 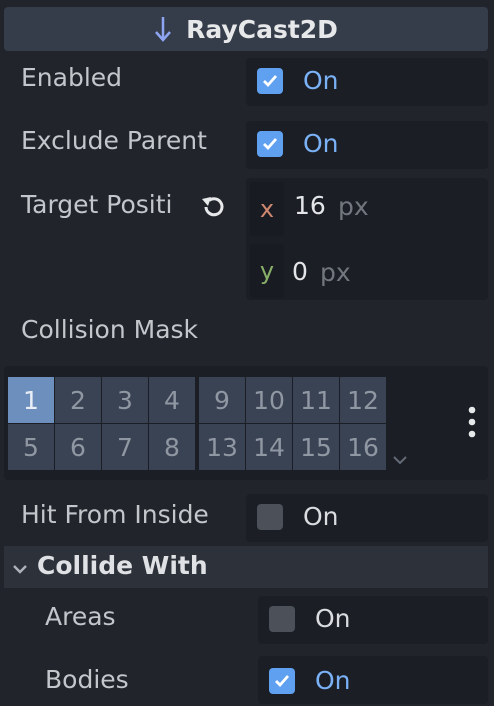 I want to click on collision-layer-16: 16, so click(x=363, y=447).